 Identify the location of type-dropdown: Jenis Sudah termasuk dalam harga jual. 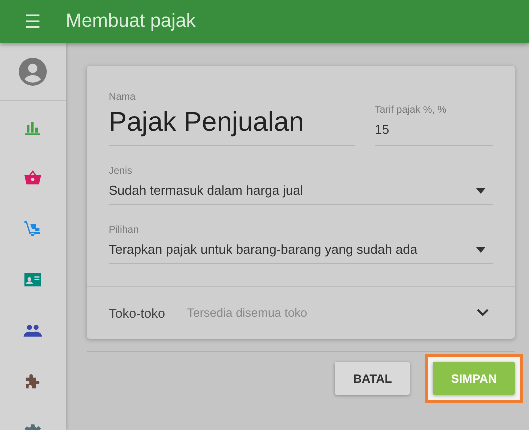
(301, 185).